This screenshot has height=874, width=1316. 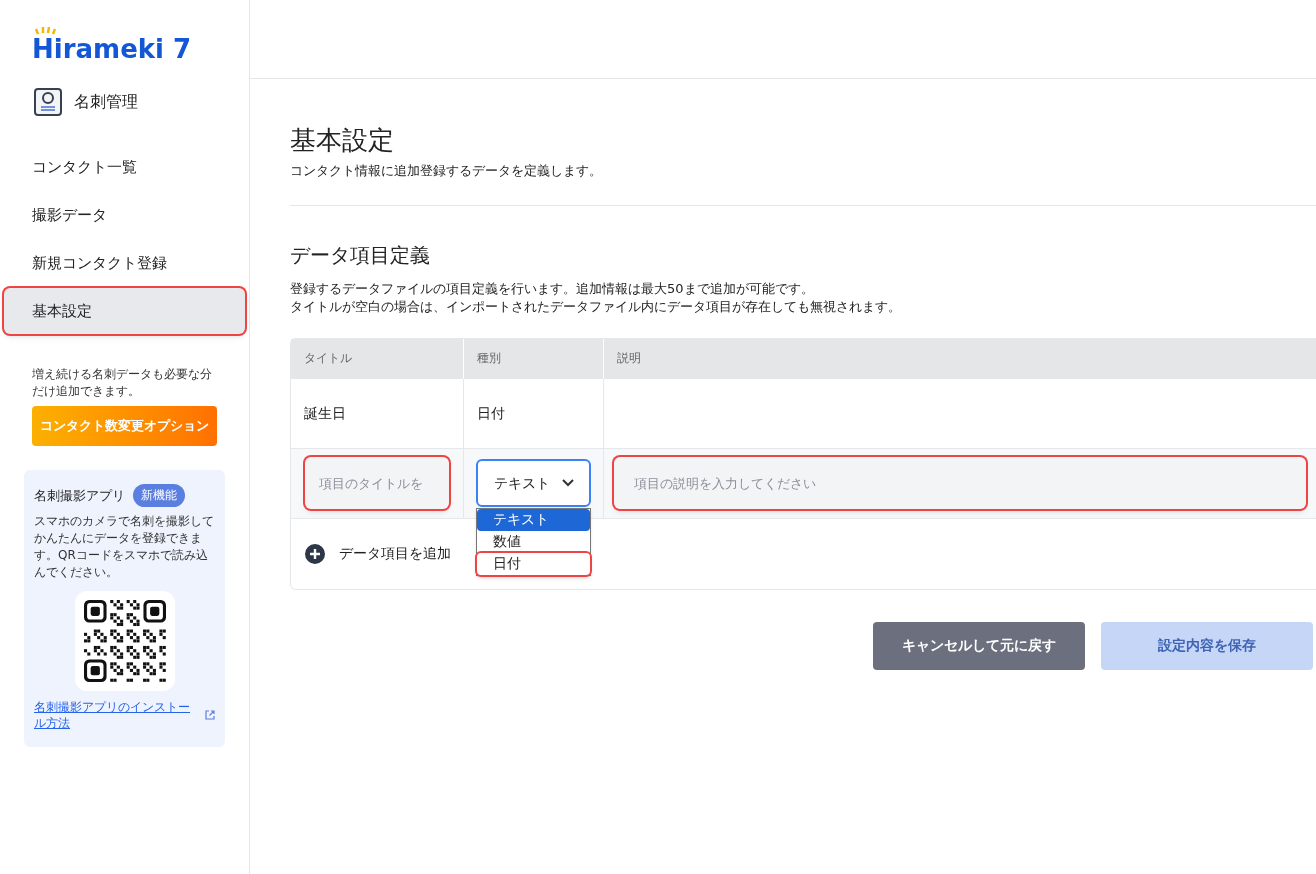 What do you see at coordinates (210, 715) in the screenshot?
I see `external-link-icon` at bounding box center [210, 715].